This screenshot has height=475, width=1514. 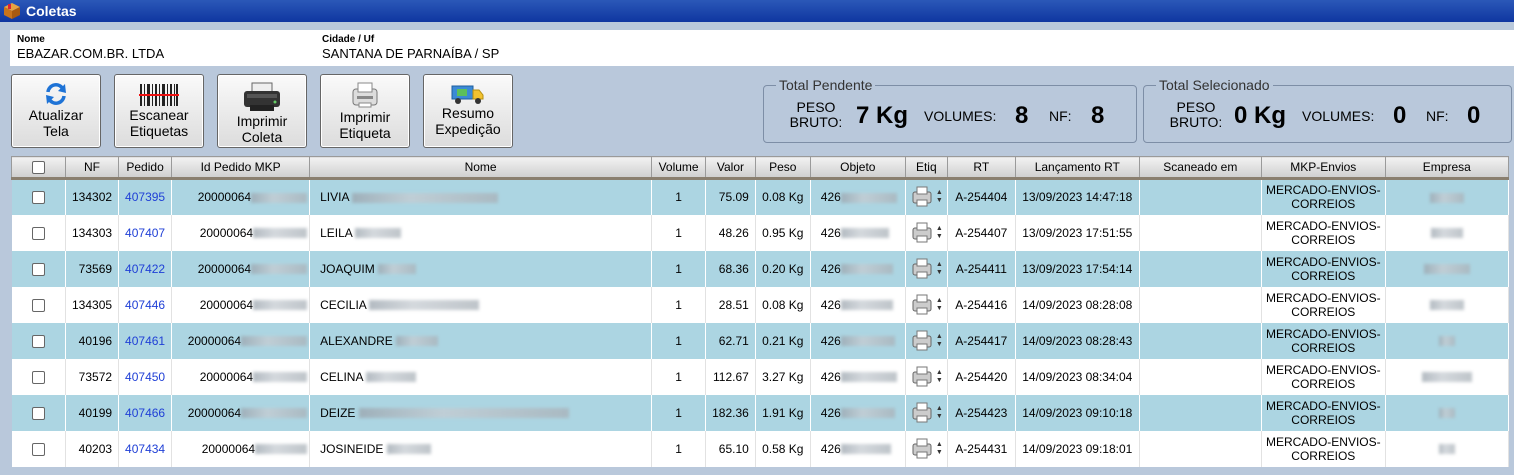 What do you see at coordinates (857, 168) in the screenshot?
I see `header-objeto: Objeto` at bounding box center [857, 168].